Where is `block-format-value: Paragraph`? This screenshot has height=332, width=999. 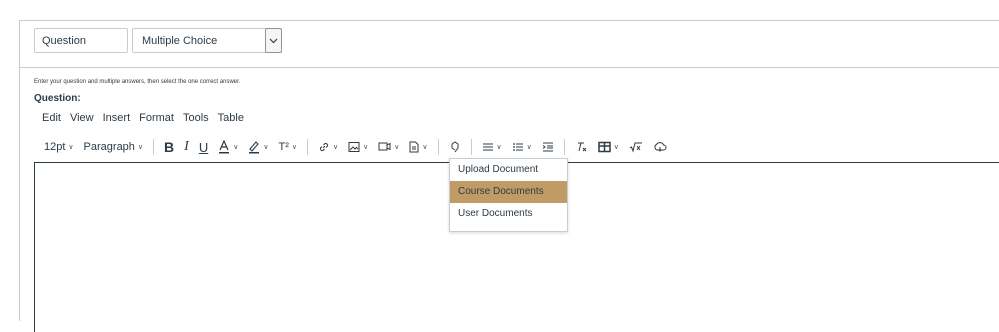 block-format-value: Paragraph is located at coordinates (109, 147).